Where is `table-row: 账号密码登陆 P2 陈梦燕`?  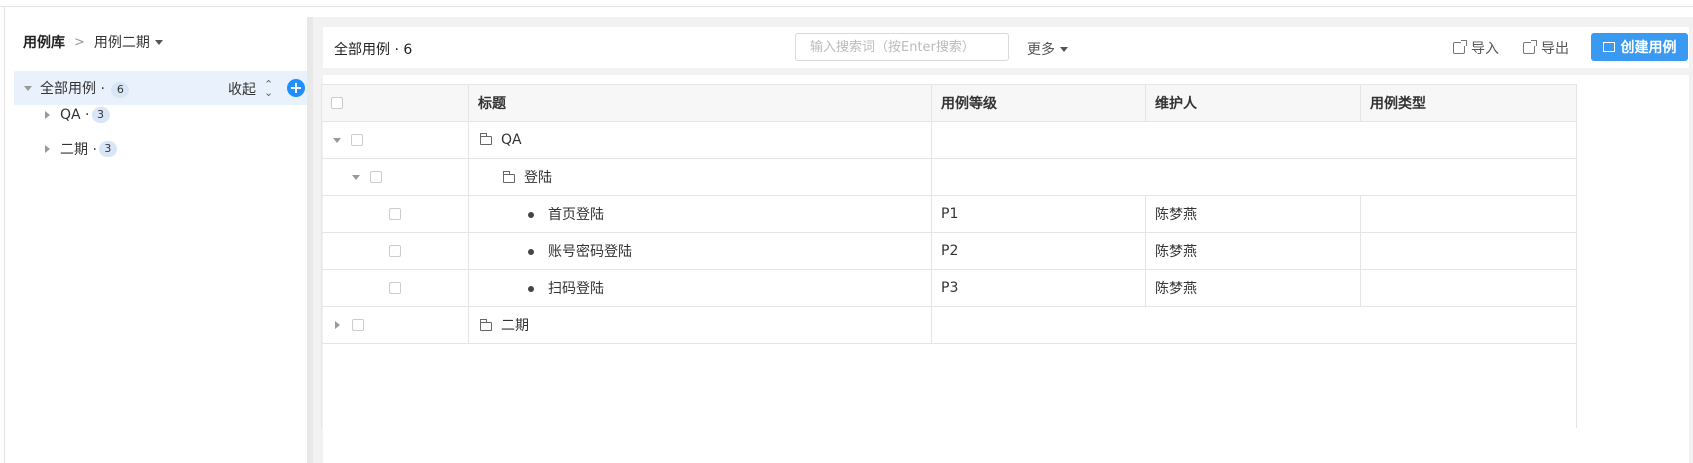
table-row: 账号密码登陆 P2 陈梦燕 is located at coordinates (949, 251).